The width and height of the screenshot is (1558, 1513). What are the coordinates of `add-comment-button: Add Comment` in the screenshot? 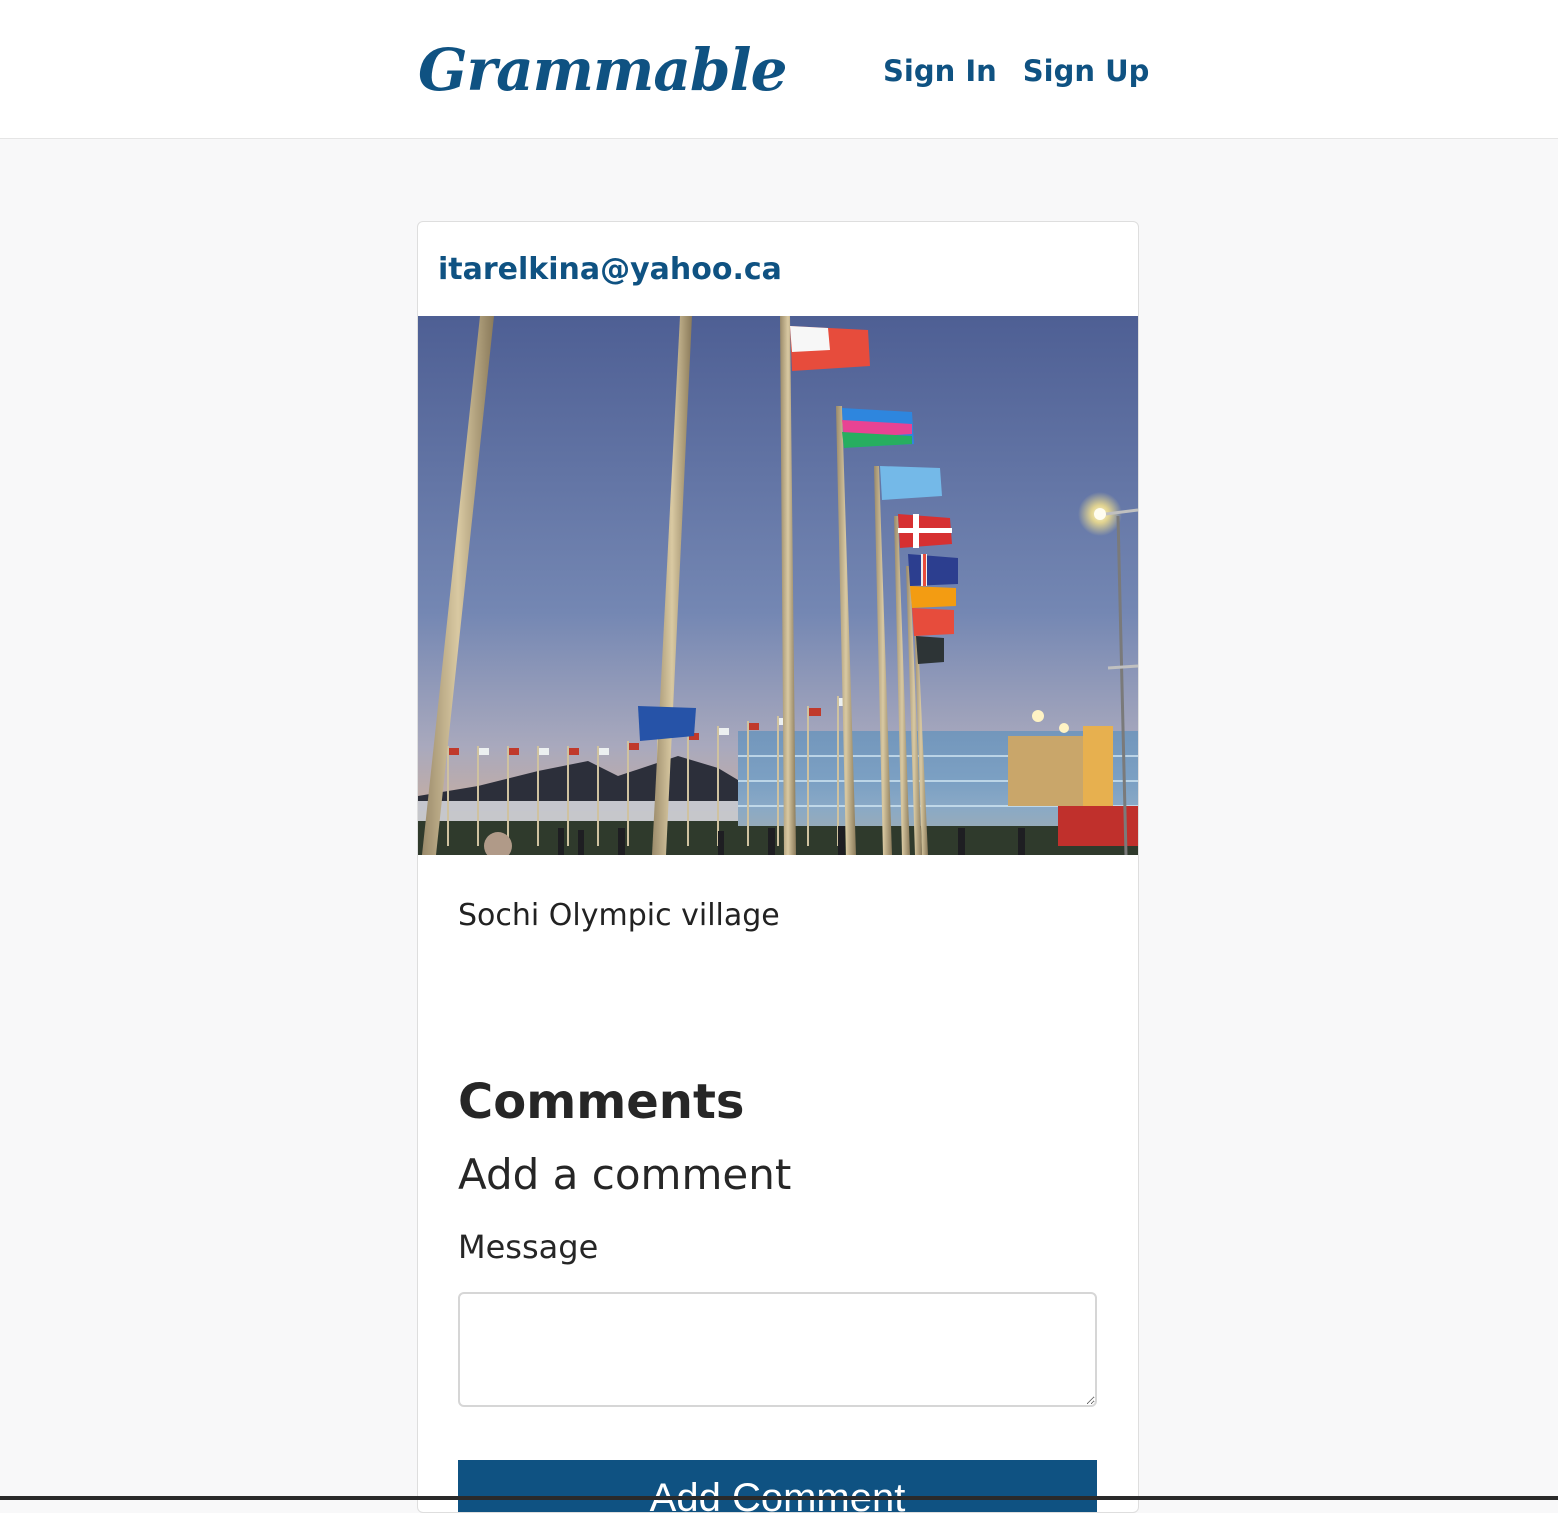 It's located at (777, 1486).